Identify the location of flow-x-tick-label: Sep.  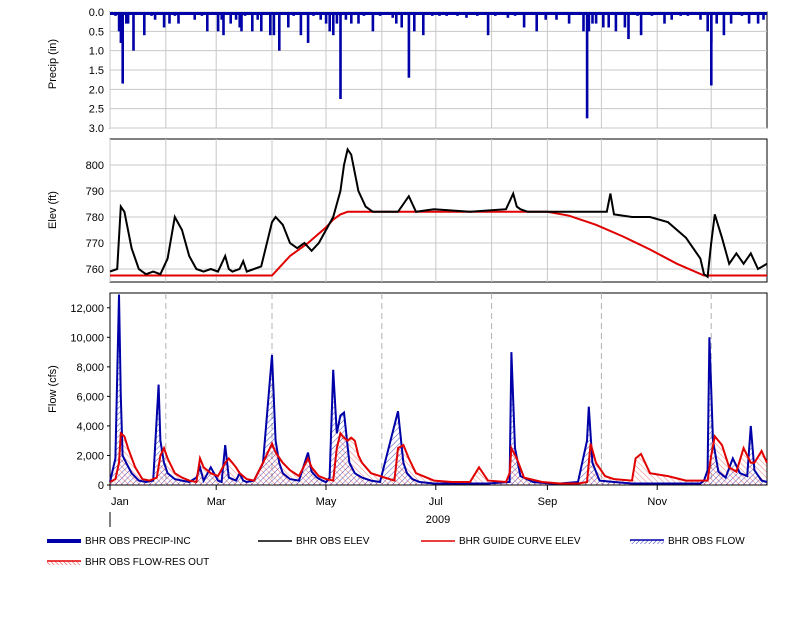
(548, 502).